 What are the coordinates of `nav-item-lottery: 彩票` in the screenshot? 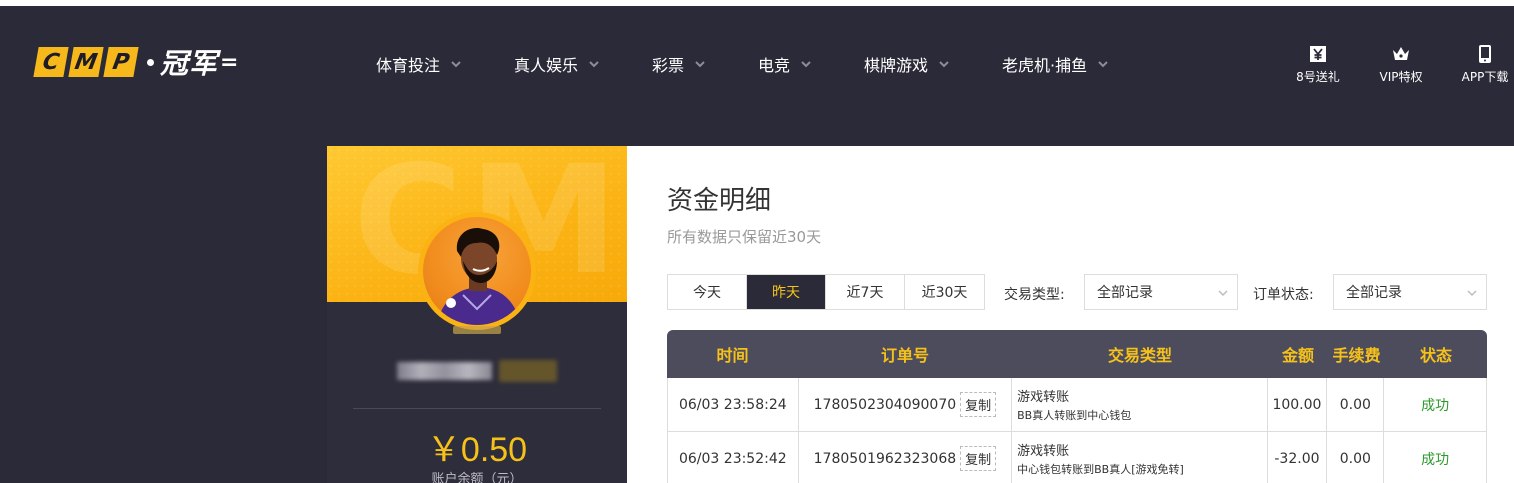 It's located at (679, 64).